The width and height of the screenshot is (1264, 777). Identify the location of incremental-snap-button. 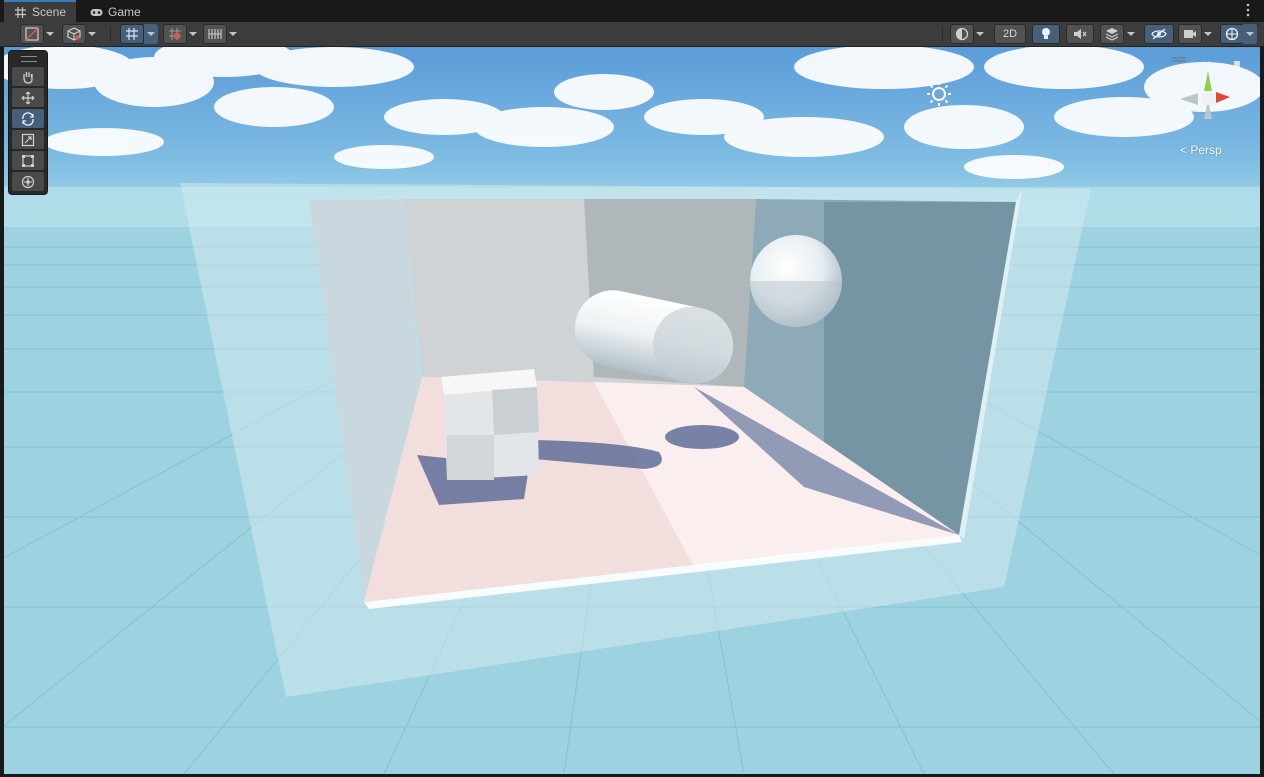
(175, 34).